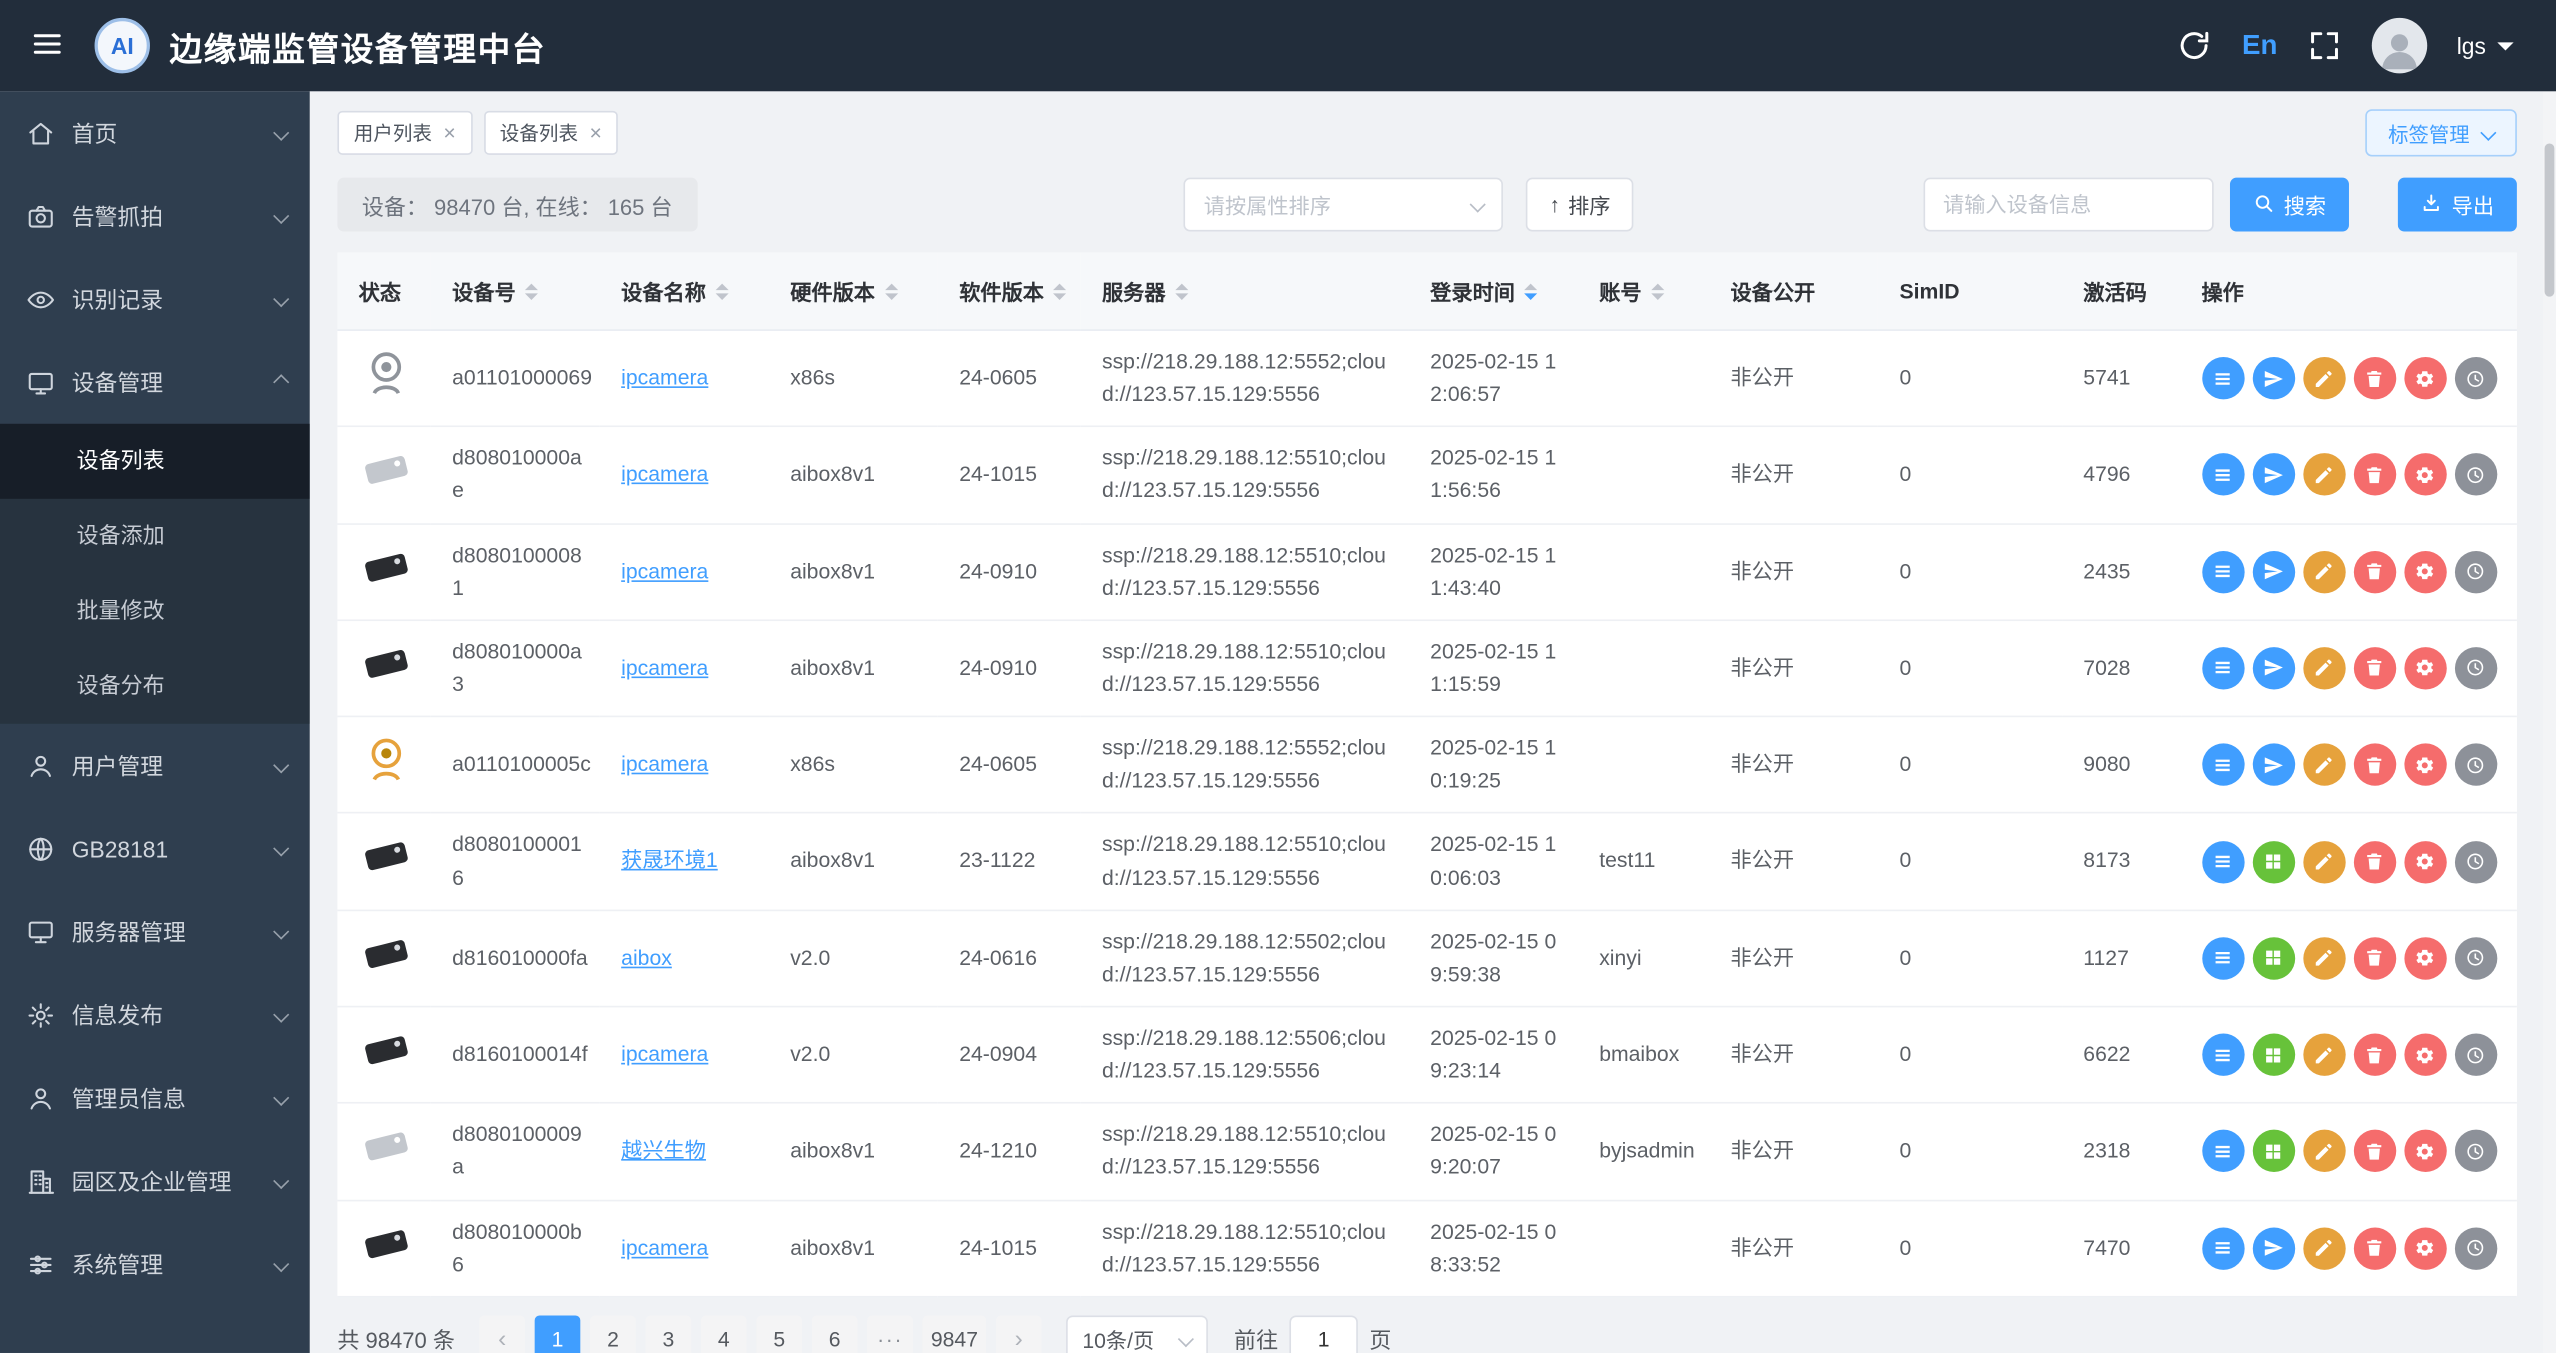 The width and height of the screenshot is (2556, 1353). I want to click on tab-user-list: 用户列表 ×, so click(405, 132).